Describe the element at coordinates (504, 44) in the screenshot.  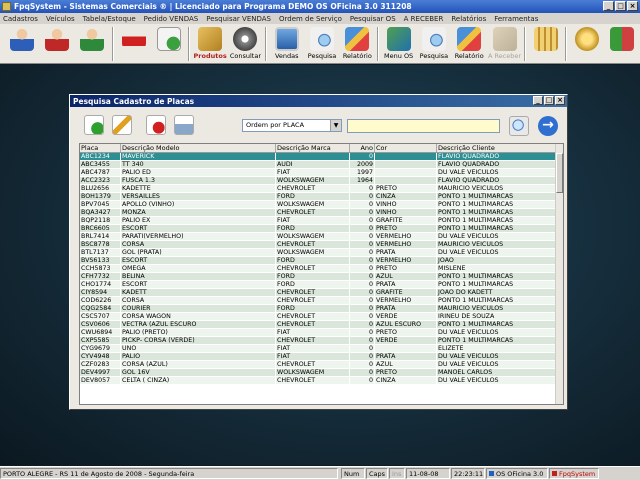
I see `toolbar-button-a-receber: A Receber` at that location.